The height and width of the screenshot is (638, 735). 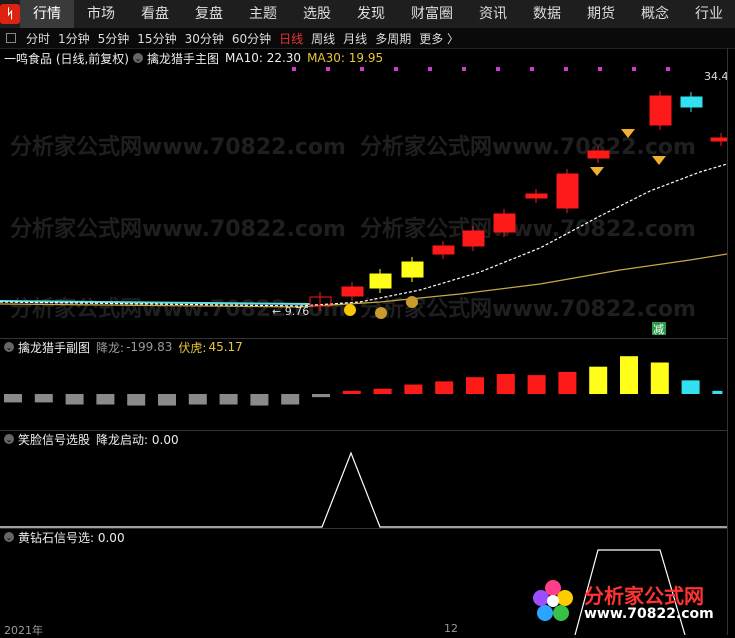 What do you see at coordinates (290, 311) in the screenshot?
I see `low-price-label: ← 9.76` at bounding box center [290, 311].